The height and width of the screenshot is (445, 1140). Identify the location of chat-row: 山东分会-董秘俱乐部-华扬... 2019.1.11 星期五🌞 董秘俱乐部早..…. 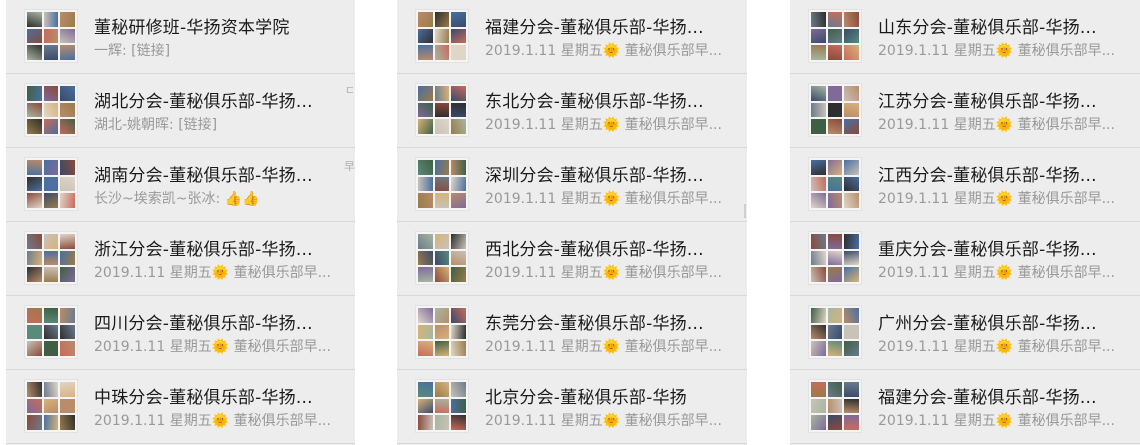
(965, 37).